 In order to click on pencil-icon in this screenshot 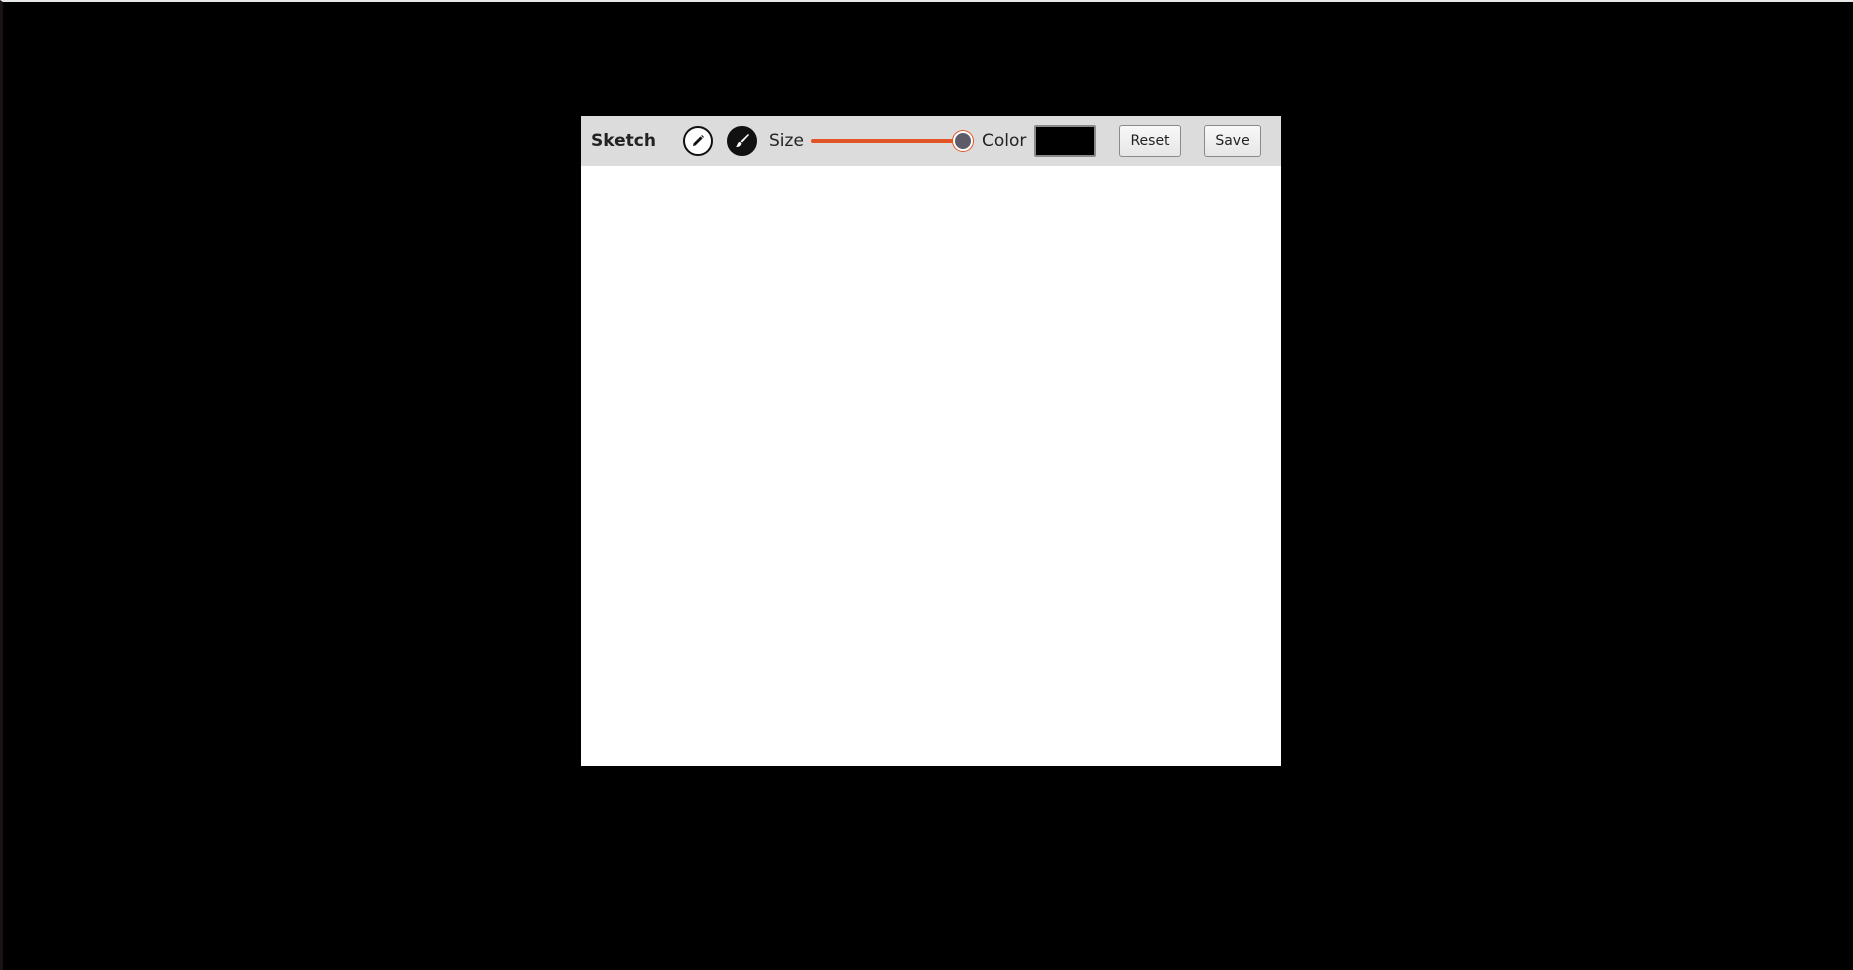, I will do `click(698, 140)`.